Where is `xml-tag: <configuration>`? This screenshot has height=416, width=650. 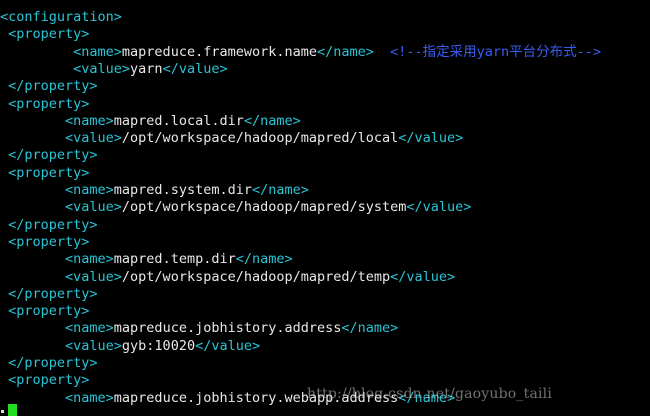
xml-tag: <configuration> is located at coordinates (61, 17).